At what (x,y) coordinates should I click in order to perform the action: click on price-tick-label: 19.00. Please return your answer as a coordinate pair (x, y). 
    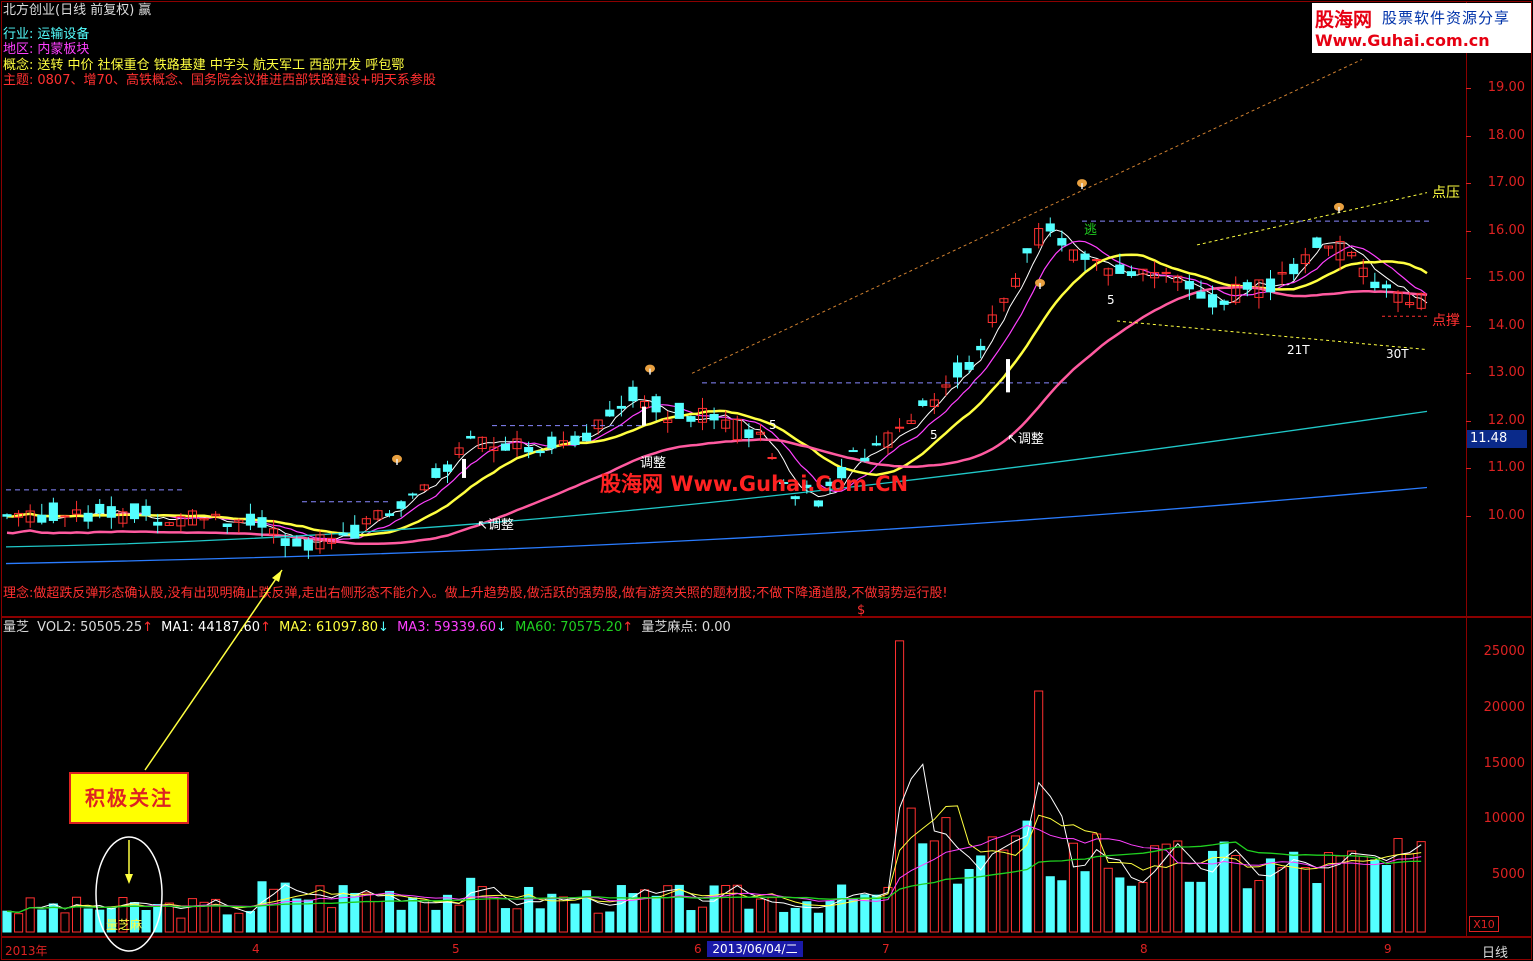
    Looking at the image, I should click on (1506, 87).